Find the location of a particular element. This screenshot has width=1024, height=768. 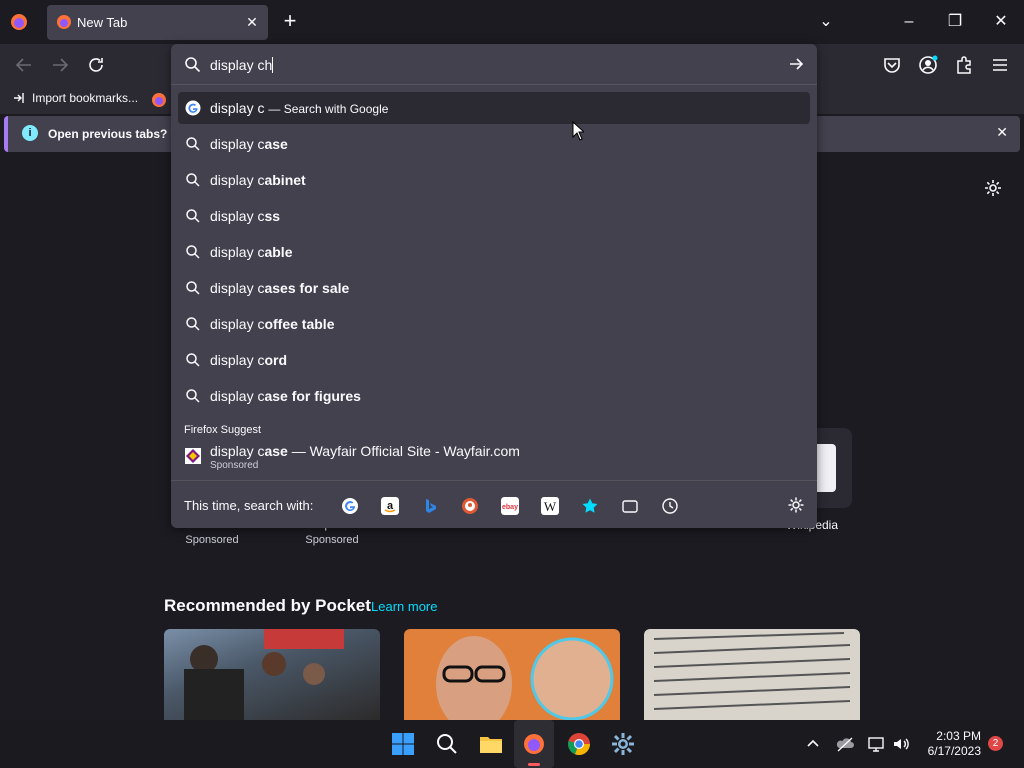

suggestion-item: display coffee table is located at coordinates (494, 324).